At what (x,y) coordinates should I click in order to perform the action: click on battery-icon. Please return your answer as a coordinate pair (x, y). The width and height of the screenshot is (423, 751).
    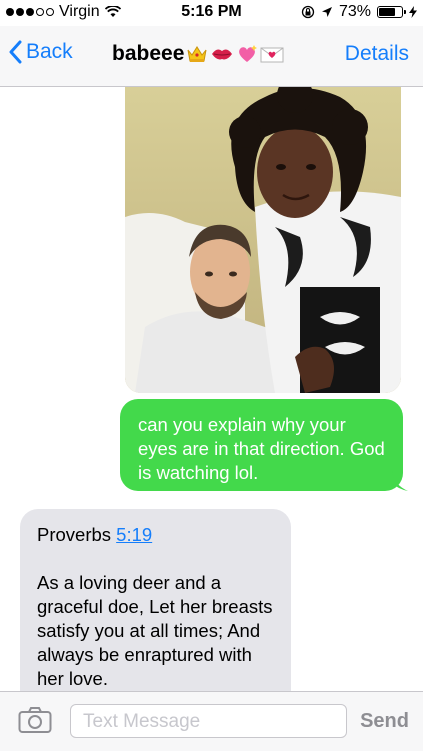
    Looking at the image, I should click on (391, 12).